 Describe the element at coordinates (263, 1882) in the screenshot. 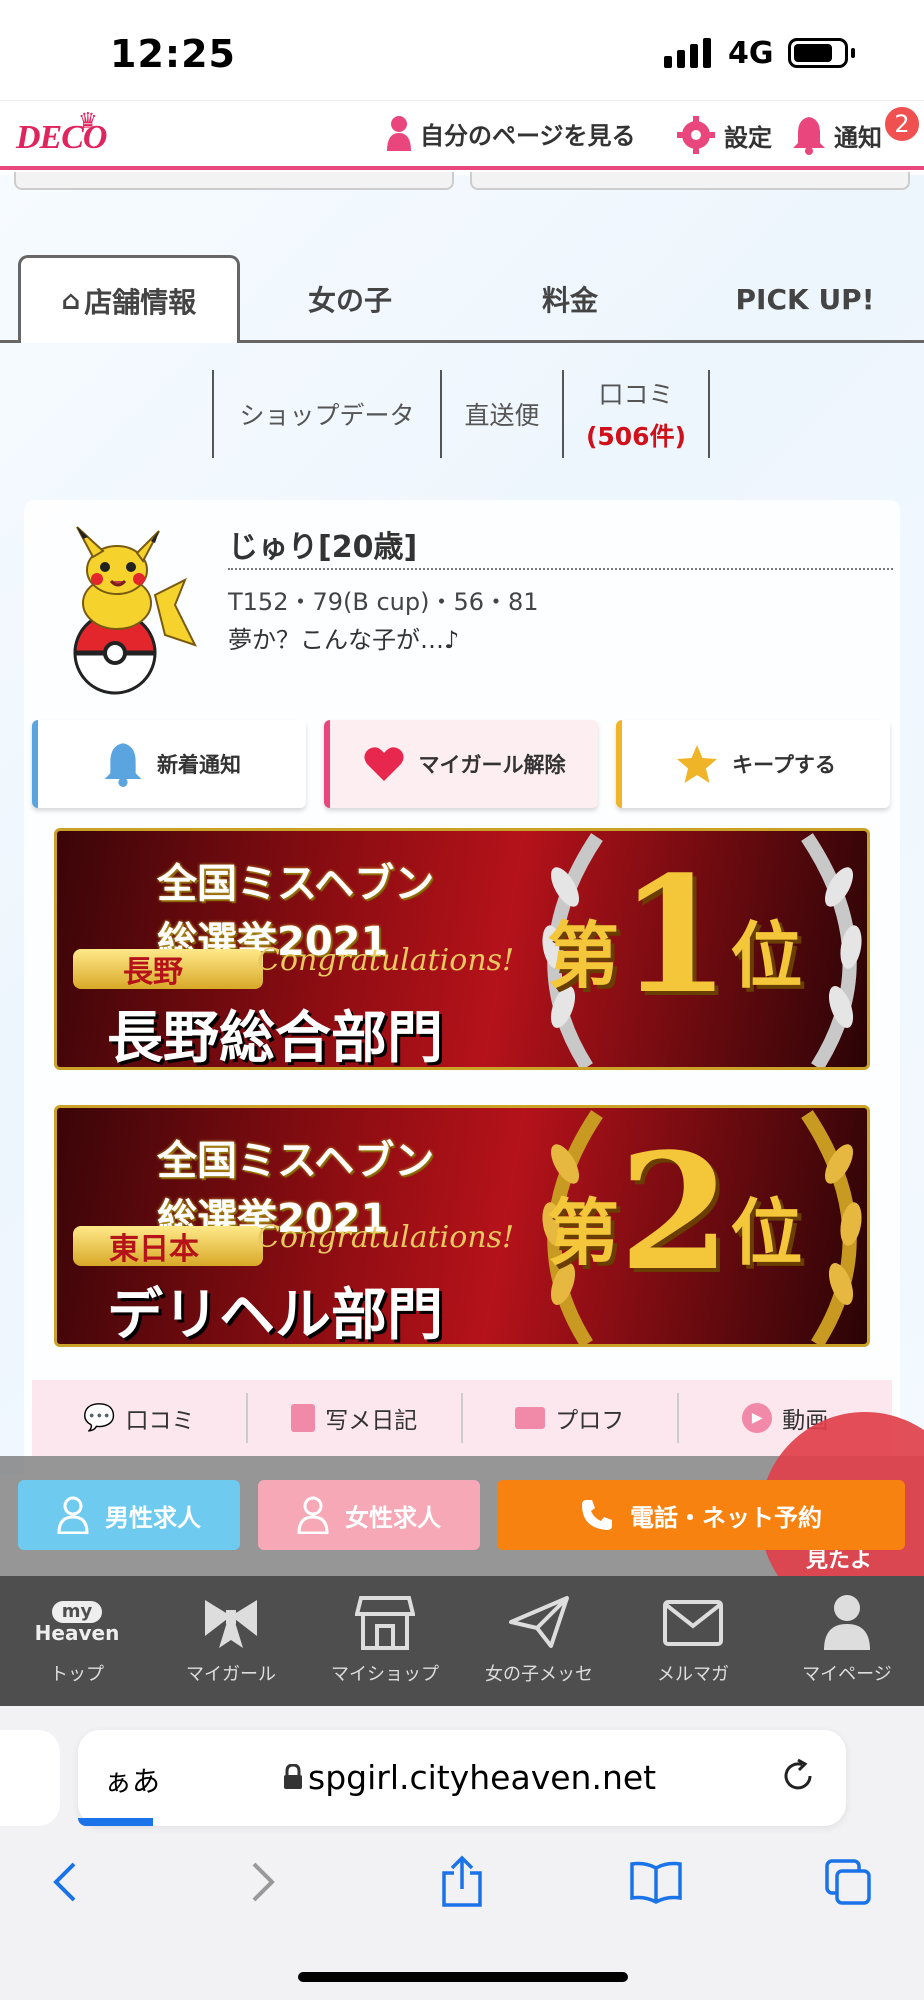

I see `forward-button` at that location.